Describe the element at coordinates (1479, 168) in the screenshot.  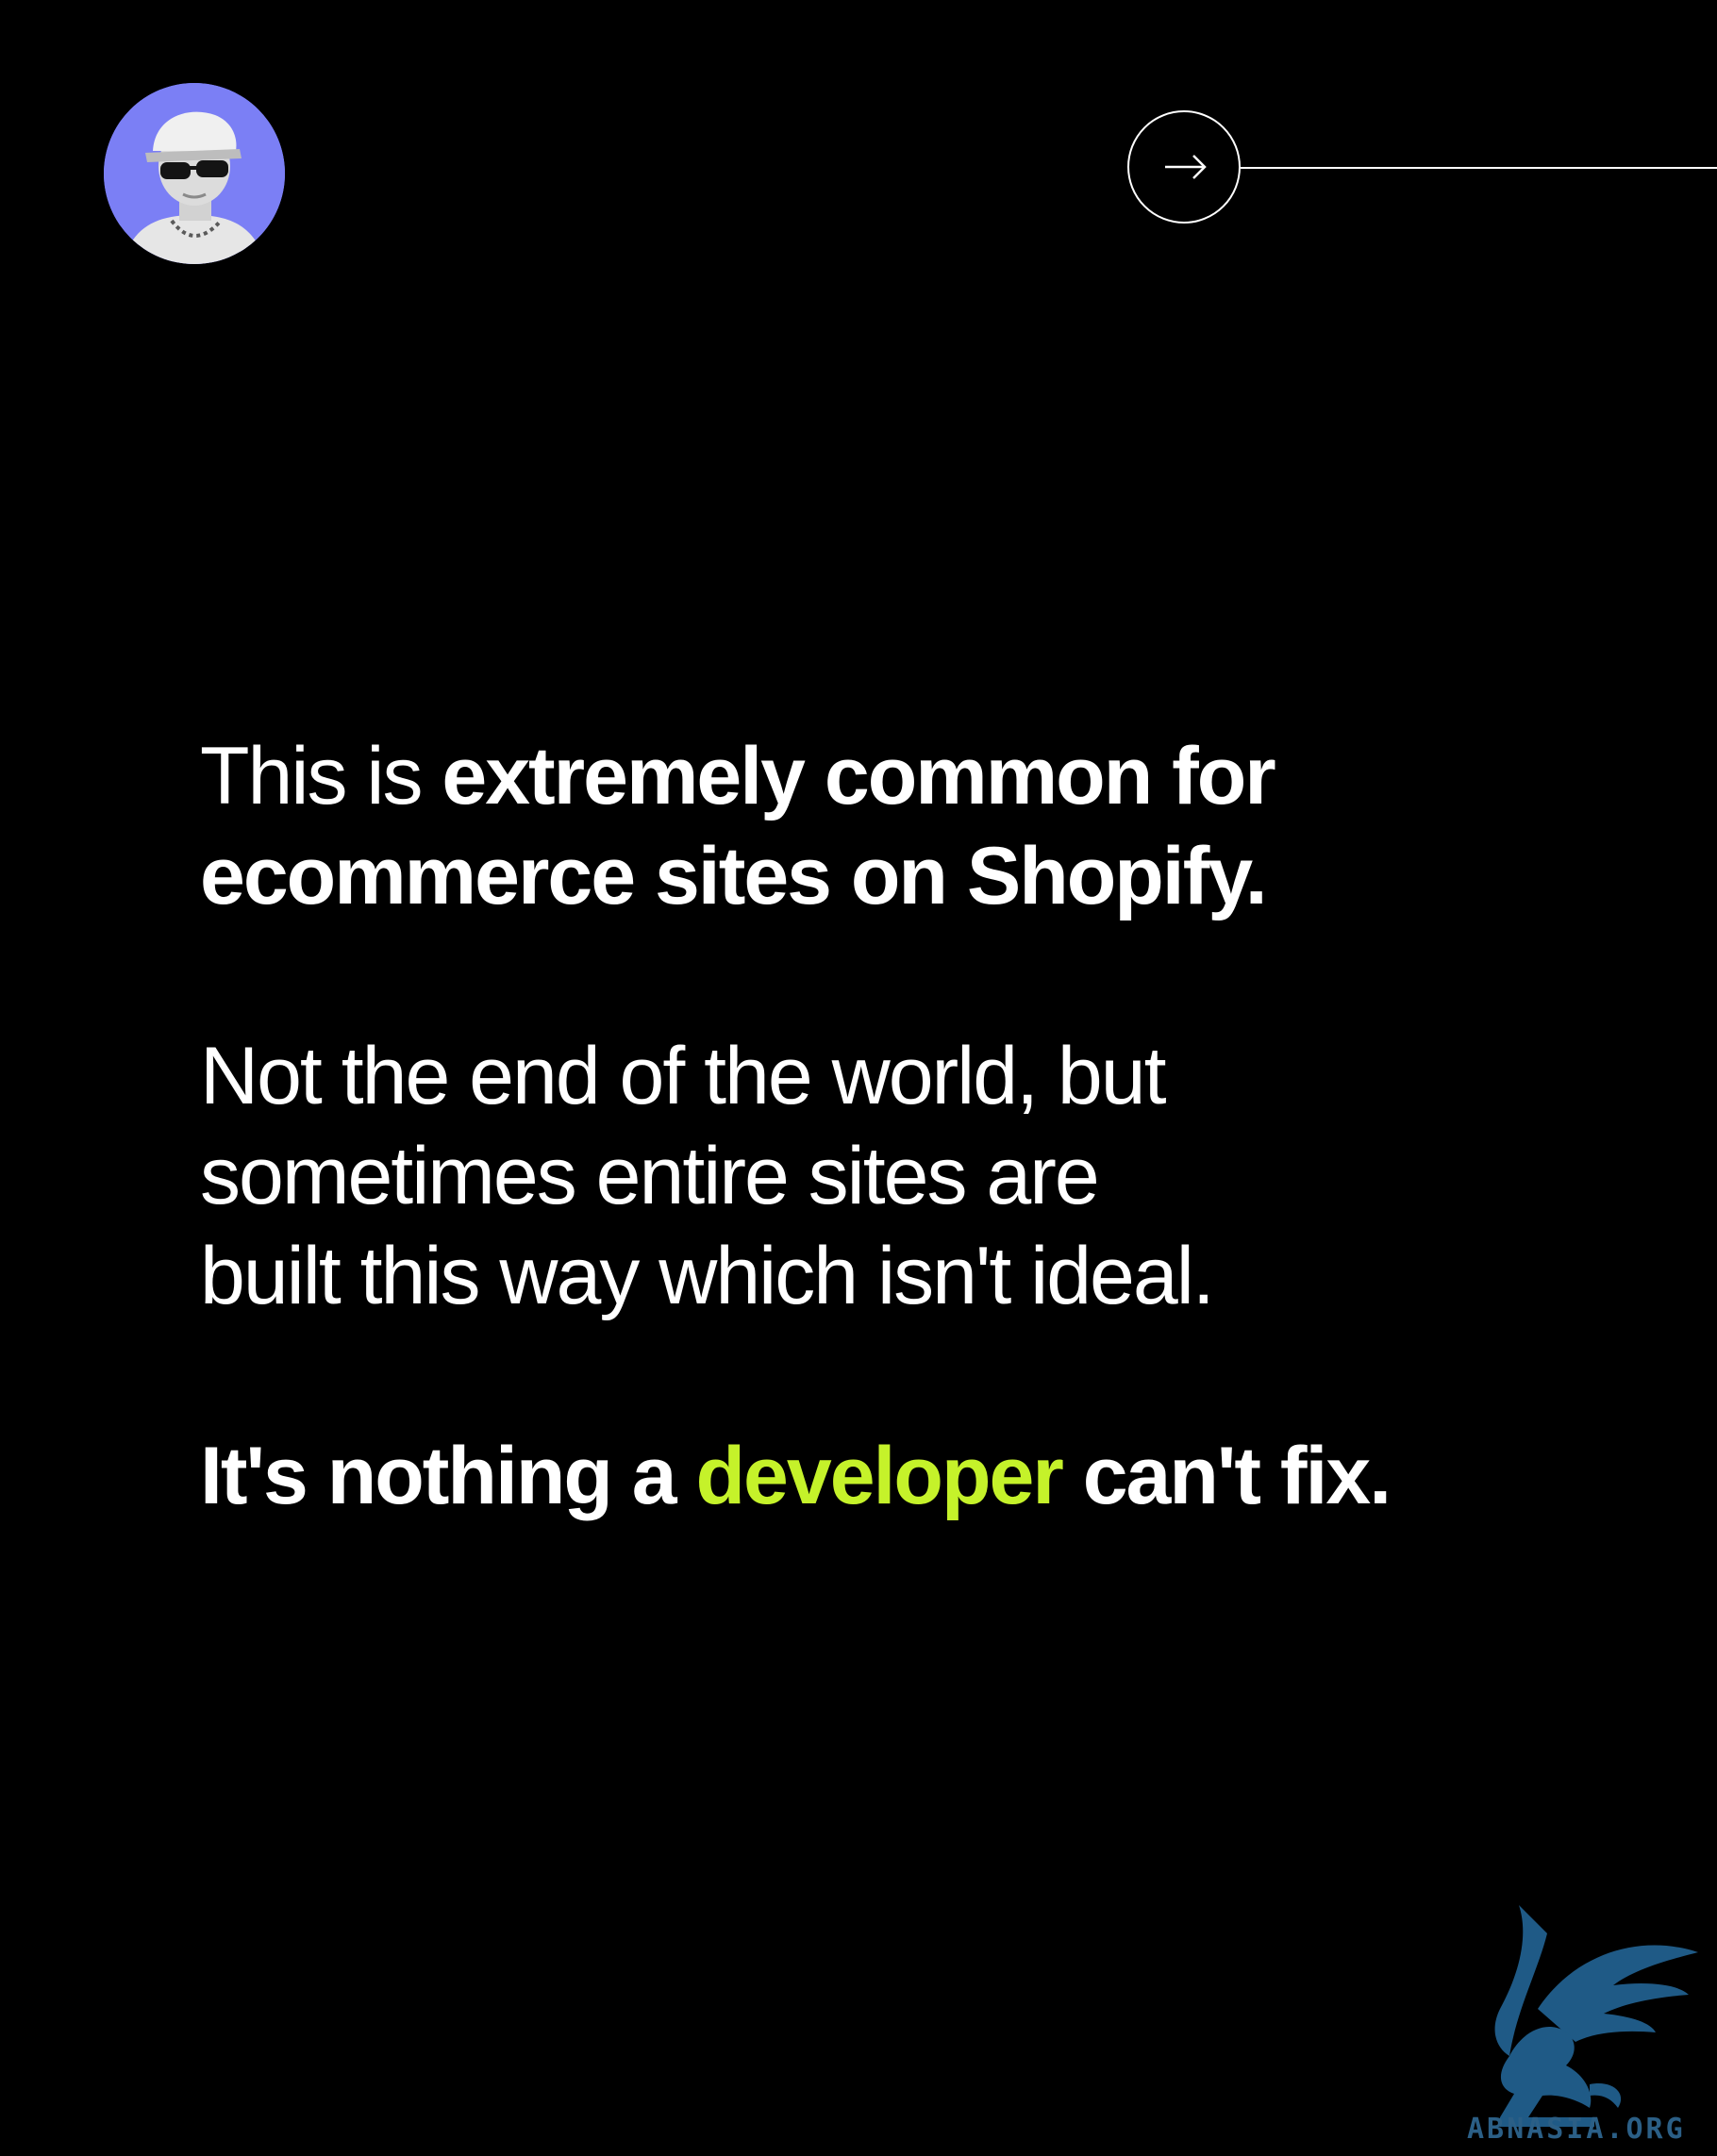
I see `divider-line` at that location.